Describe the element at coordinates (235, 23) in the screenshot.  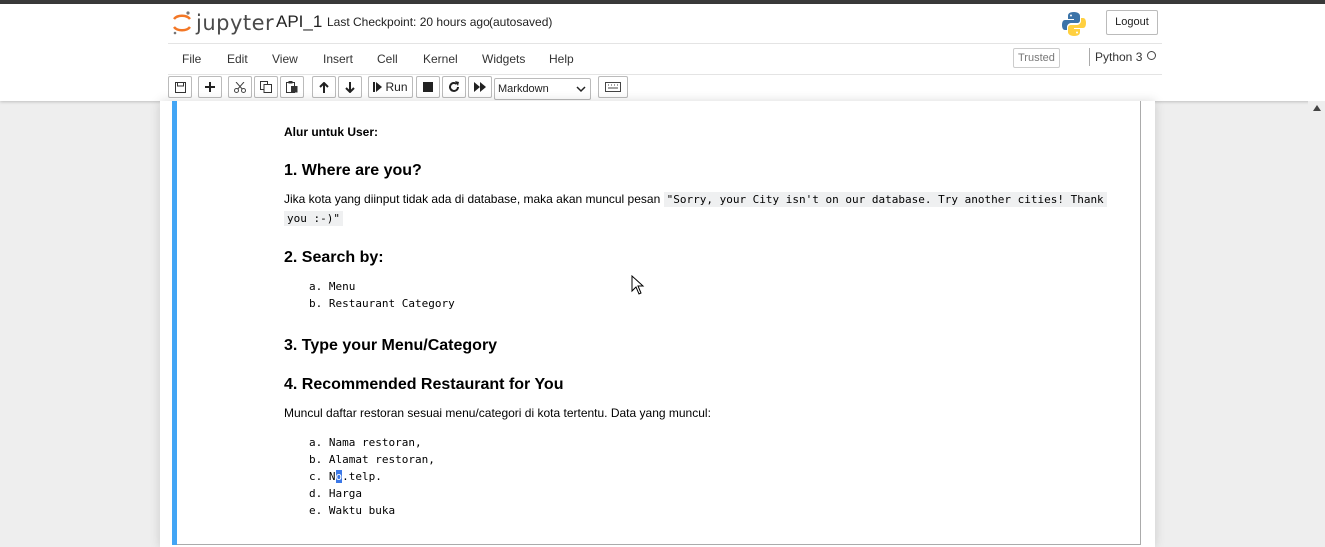
I see `jupyter-logo-text: jupyter` at that location.